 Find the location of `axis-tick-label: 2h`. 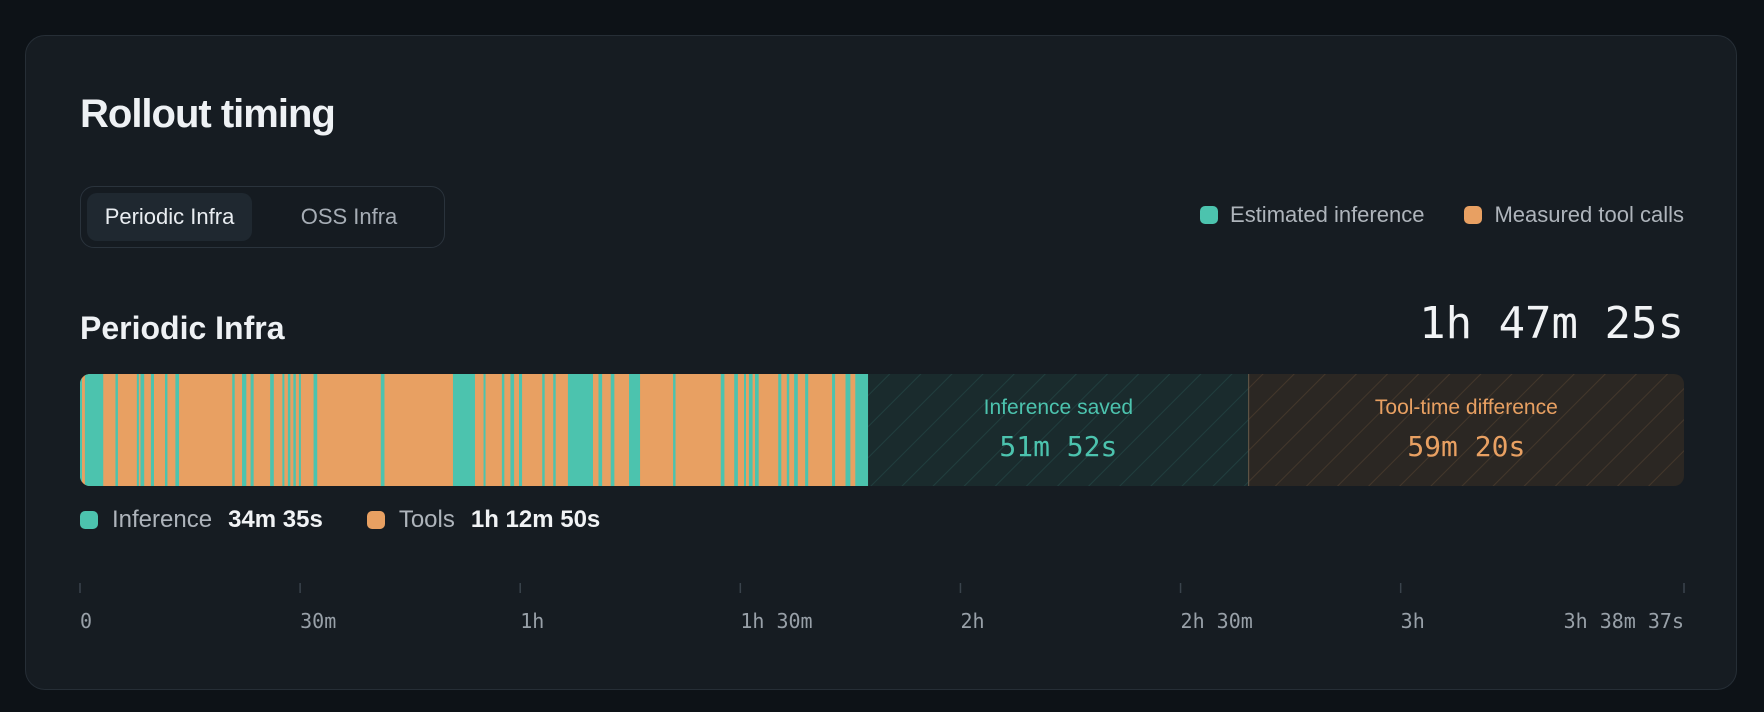

axis-tick-label: 2h is located at coordinates (972, 621).